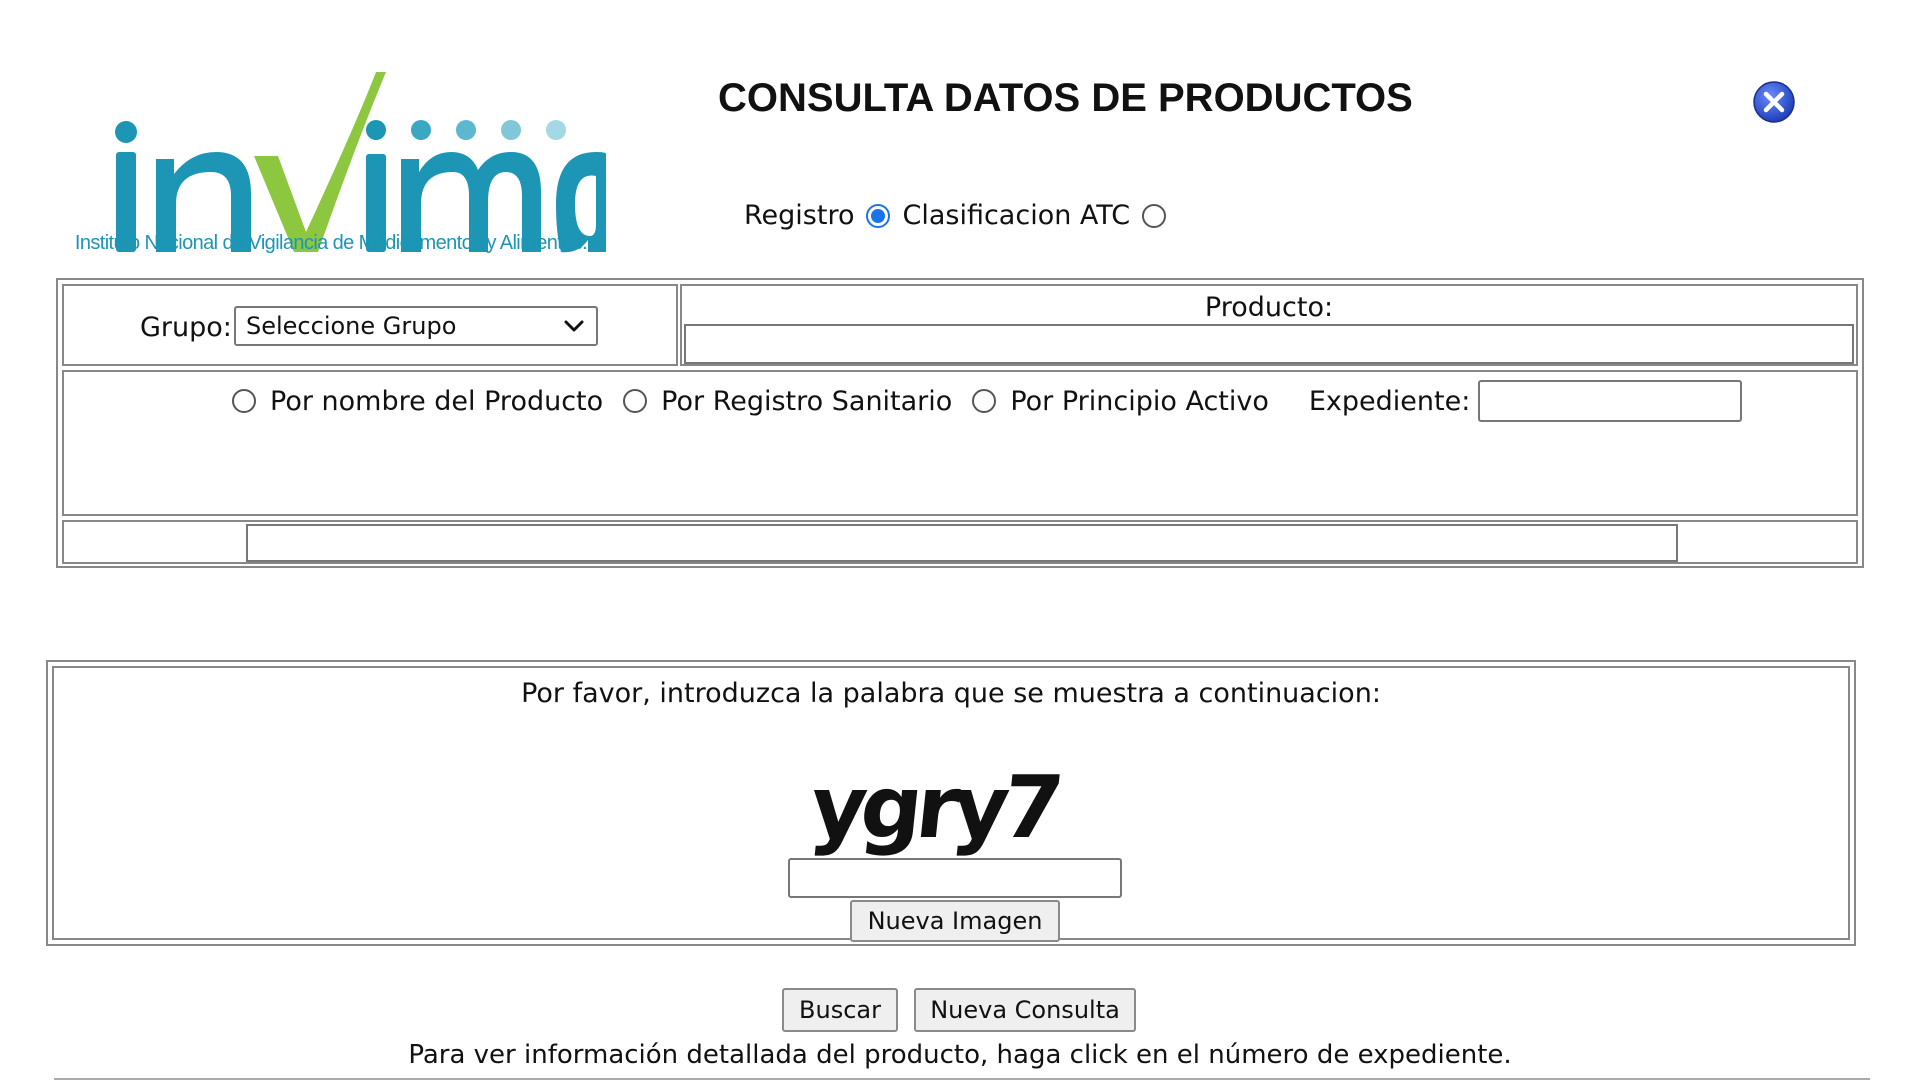 The width and height of the screenshot is (1920, 1080). What do you see at coordinates (984, 401) in the screenshot?
I see `radio-por-principio-activo` at bounding box center [984, 401].